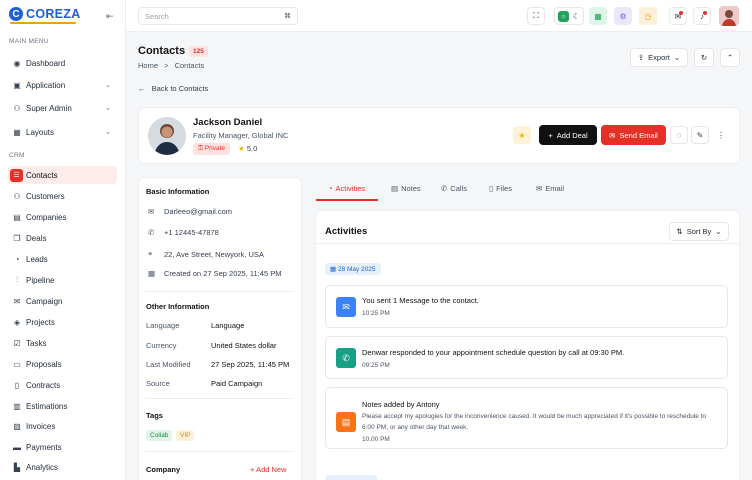 The height and width of the screenshot is (480, 752). Describe the element at coordinates (151, 232) in the screenshot. I see `phone-icon: ✆` at that location.